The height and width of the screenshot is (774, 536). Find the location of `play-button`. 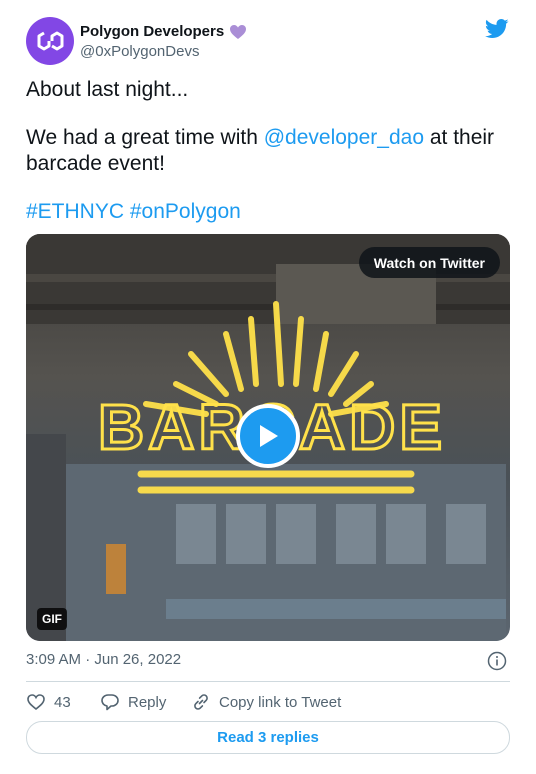

play-button is located at coordinates (268, 436).